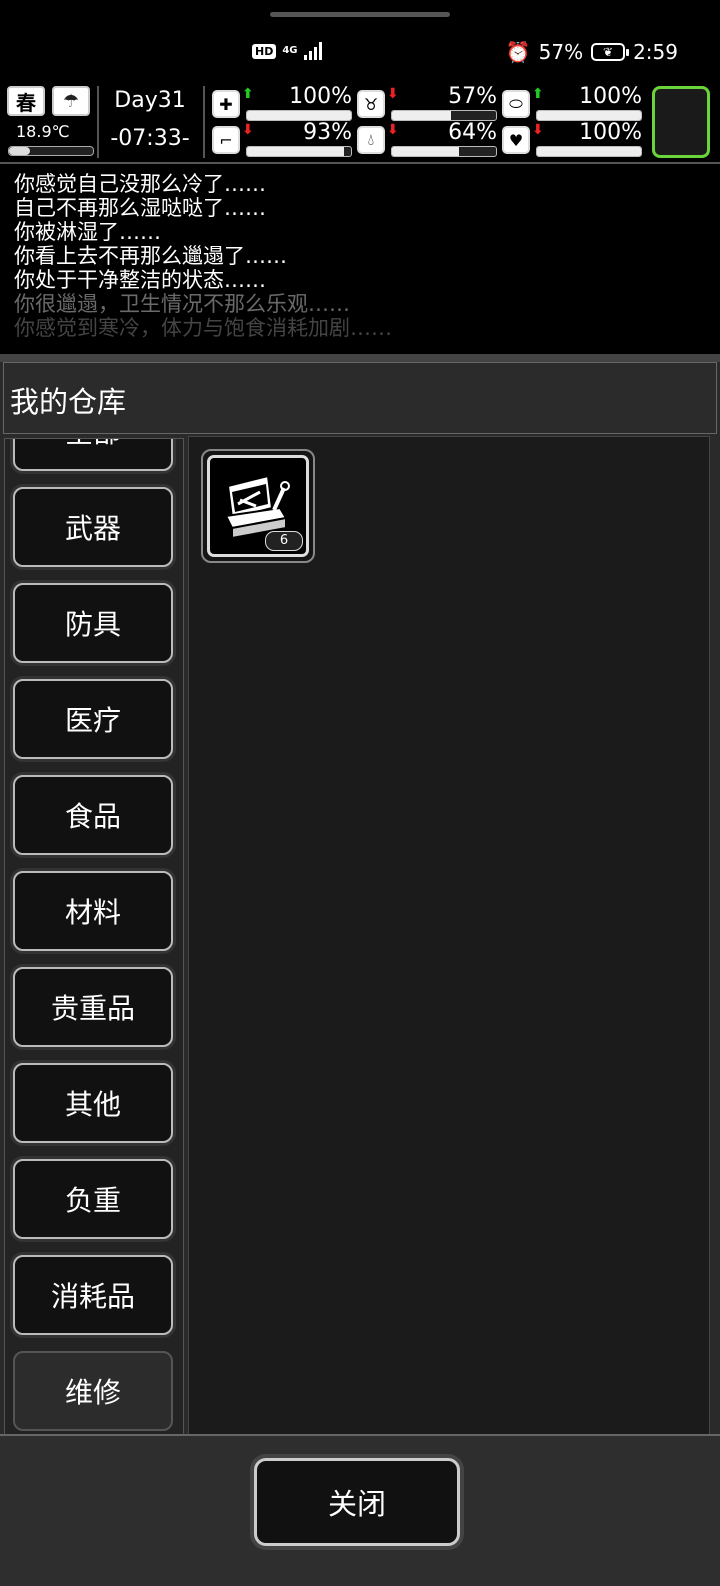  What do you see at coordinates (93, 455) in the screenshot?
I see `category-all: 全部` at bounding box center [93, 455].